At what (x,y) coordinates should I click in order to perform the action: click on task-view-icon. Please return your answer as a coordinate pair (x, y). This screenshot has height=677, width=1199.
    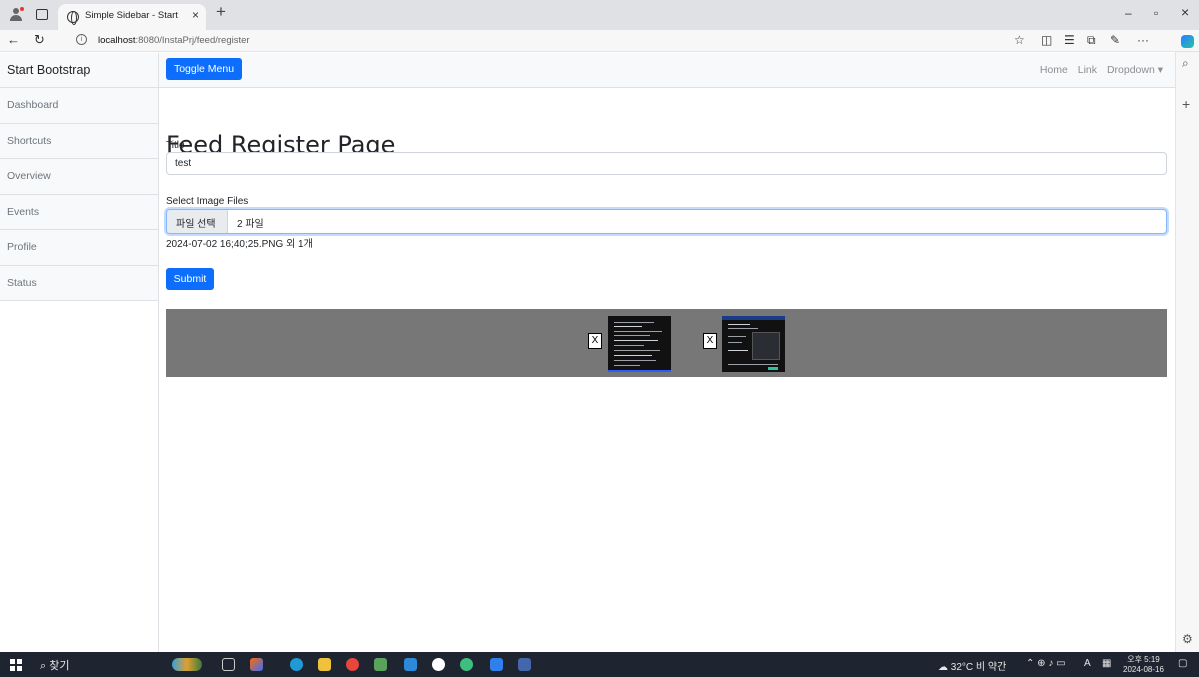
    Looking at the image, I should click on (228, 664).